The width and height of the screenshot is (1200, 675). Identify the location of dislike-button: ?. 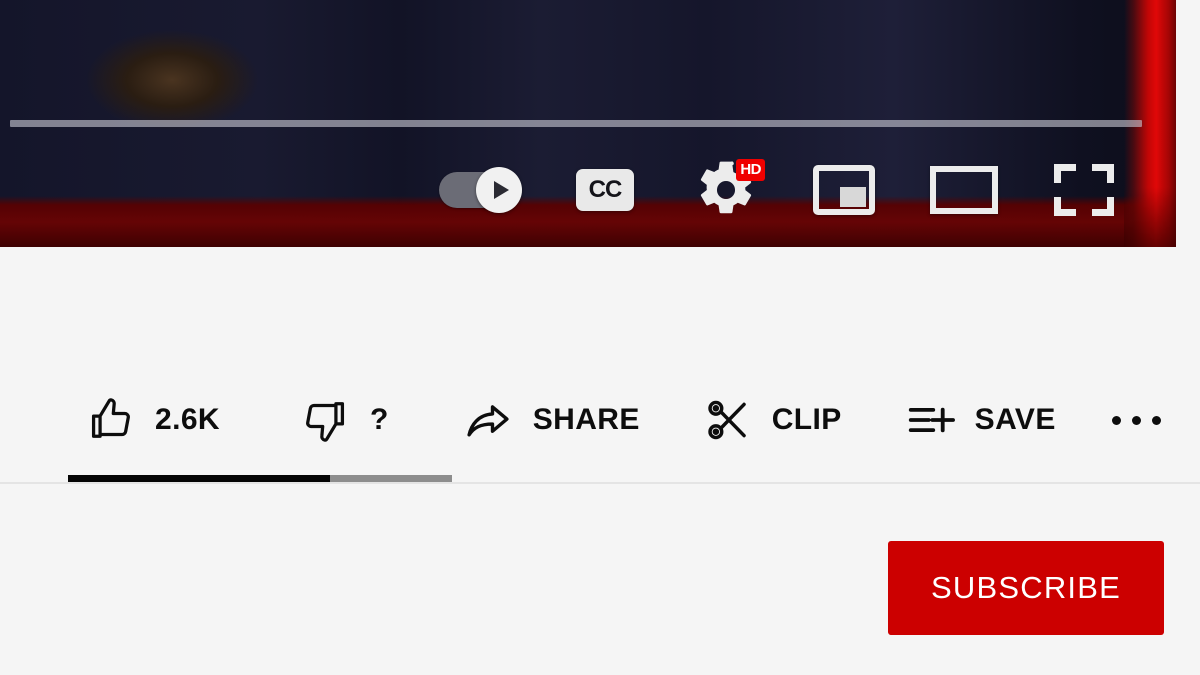
(343, 420).